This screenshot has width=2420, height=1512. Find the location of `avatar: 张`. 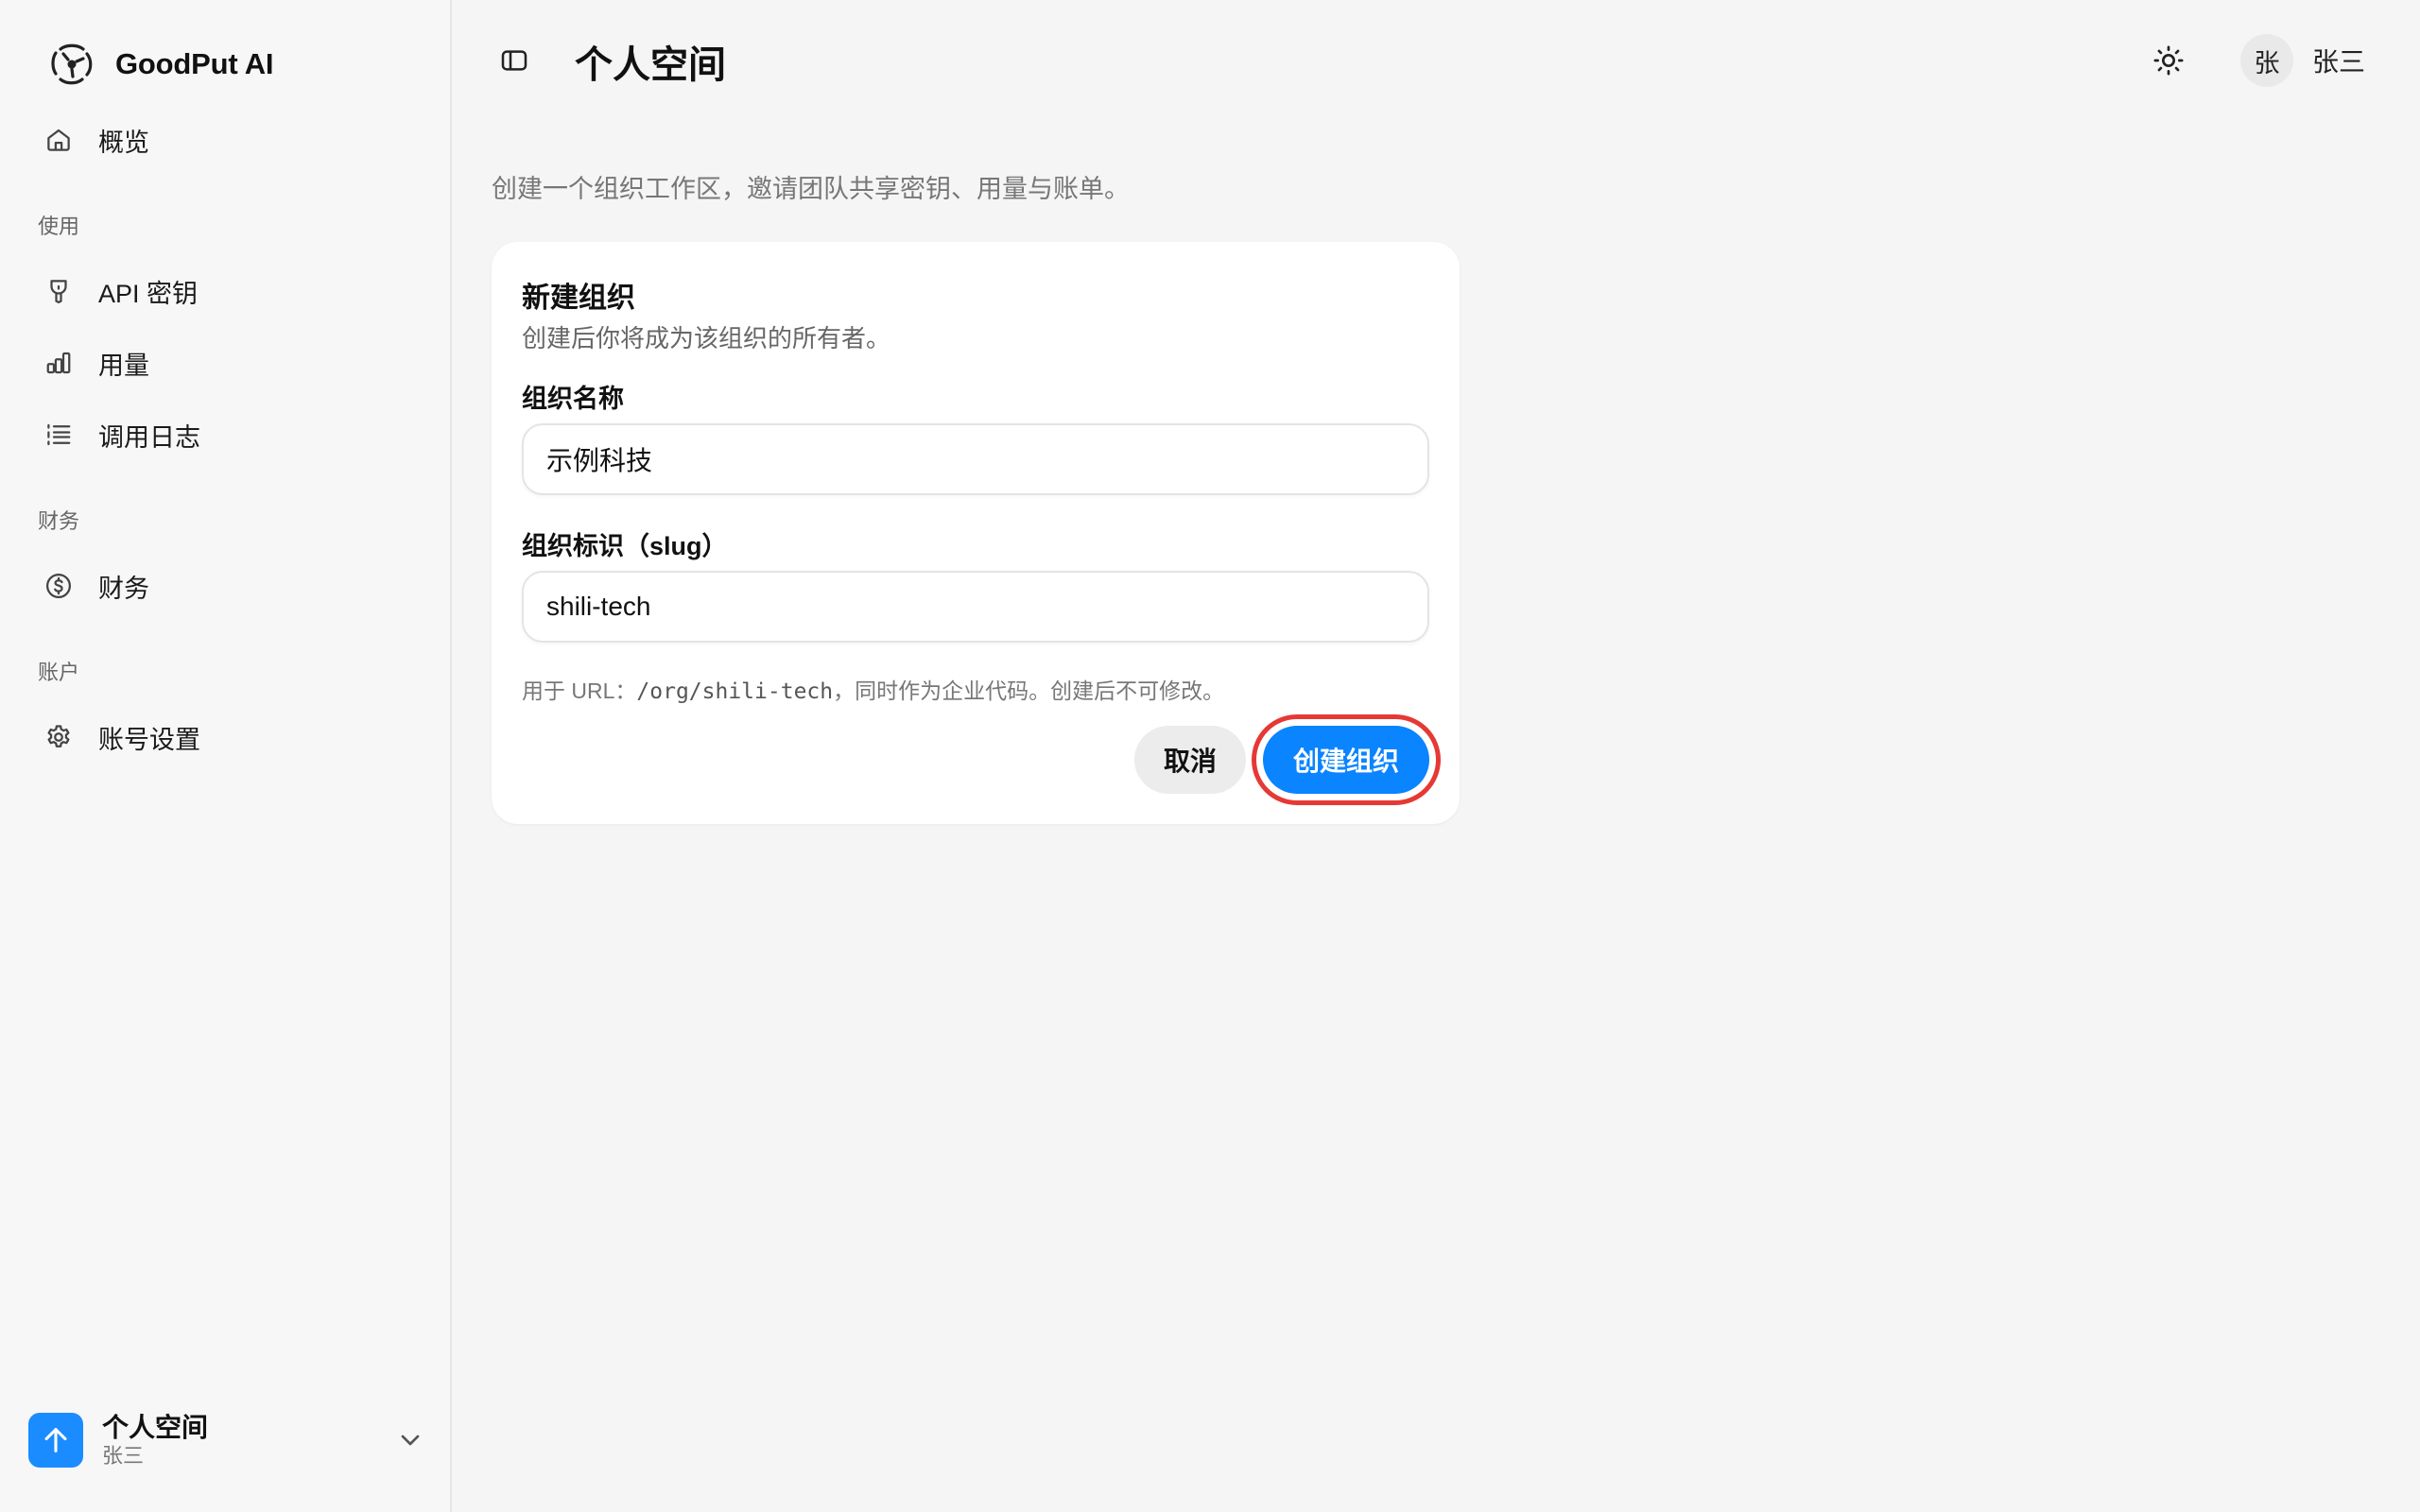

avatar: 张 is located at coordinates (2266, 60).